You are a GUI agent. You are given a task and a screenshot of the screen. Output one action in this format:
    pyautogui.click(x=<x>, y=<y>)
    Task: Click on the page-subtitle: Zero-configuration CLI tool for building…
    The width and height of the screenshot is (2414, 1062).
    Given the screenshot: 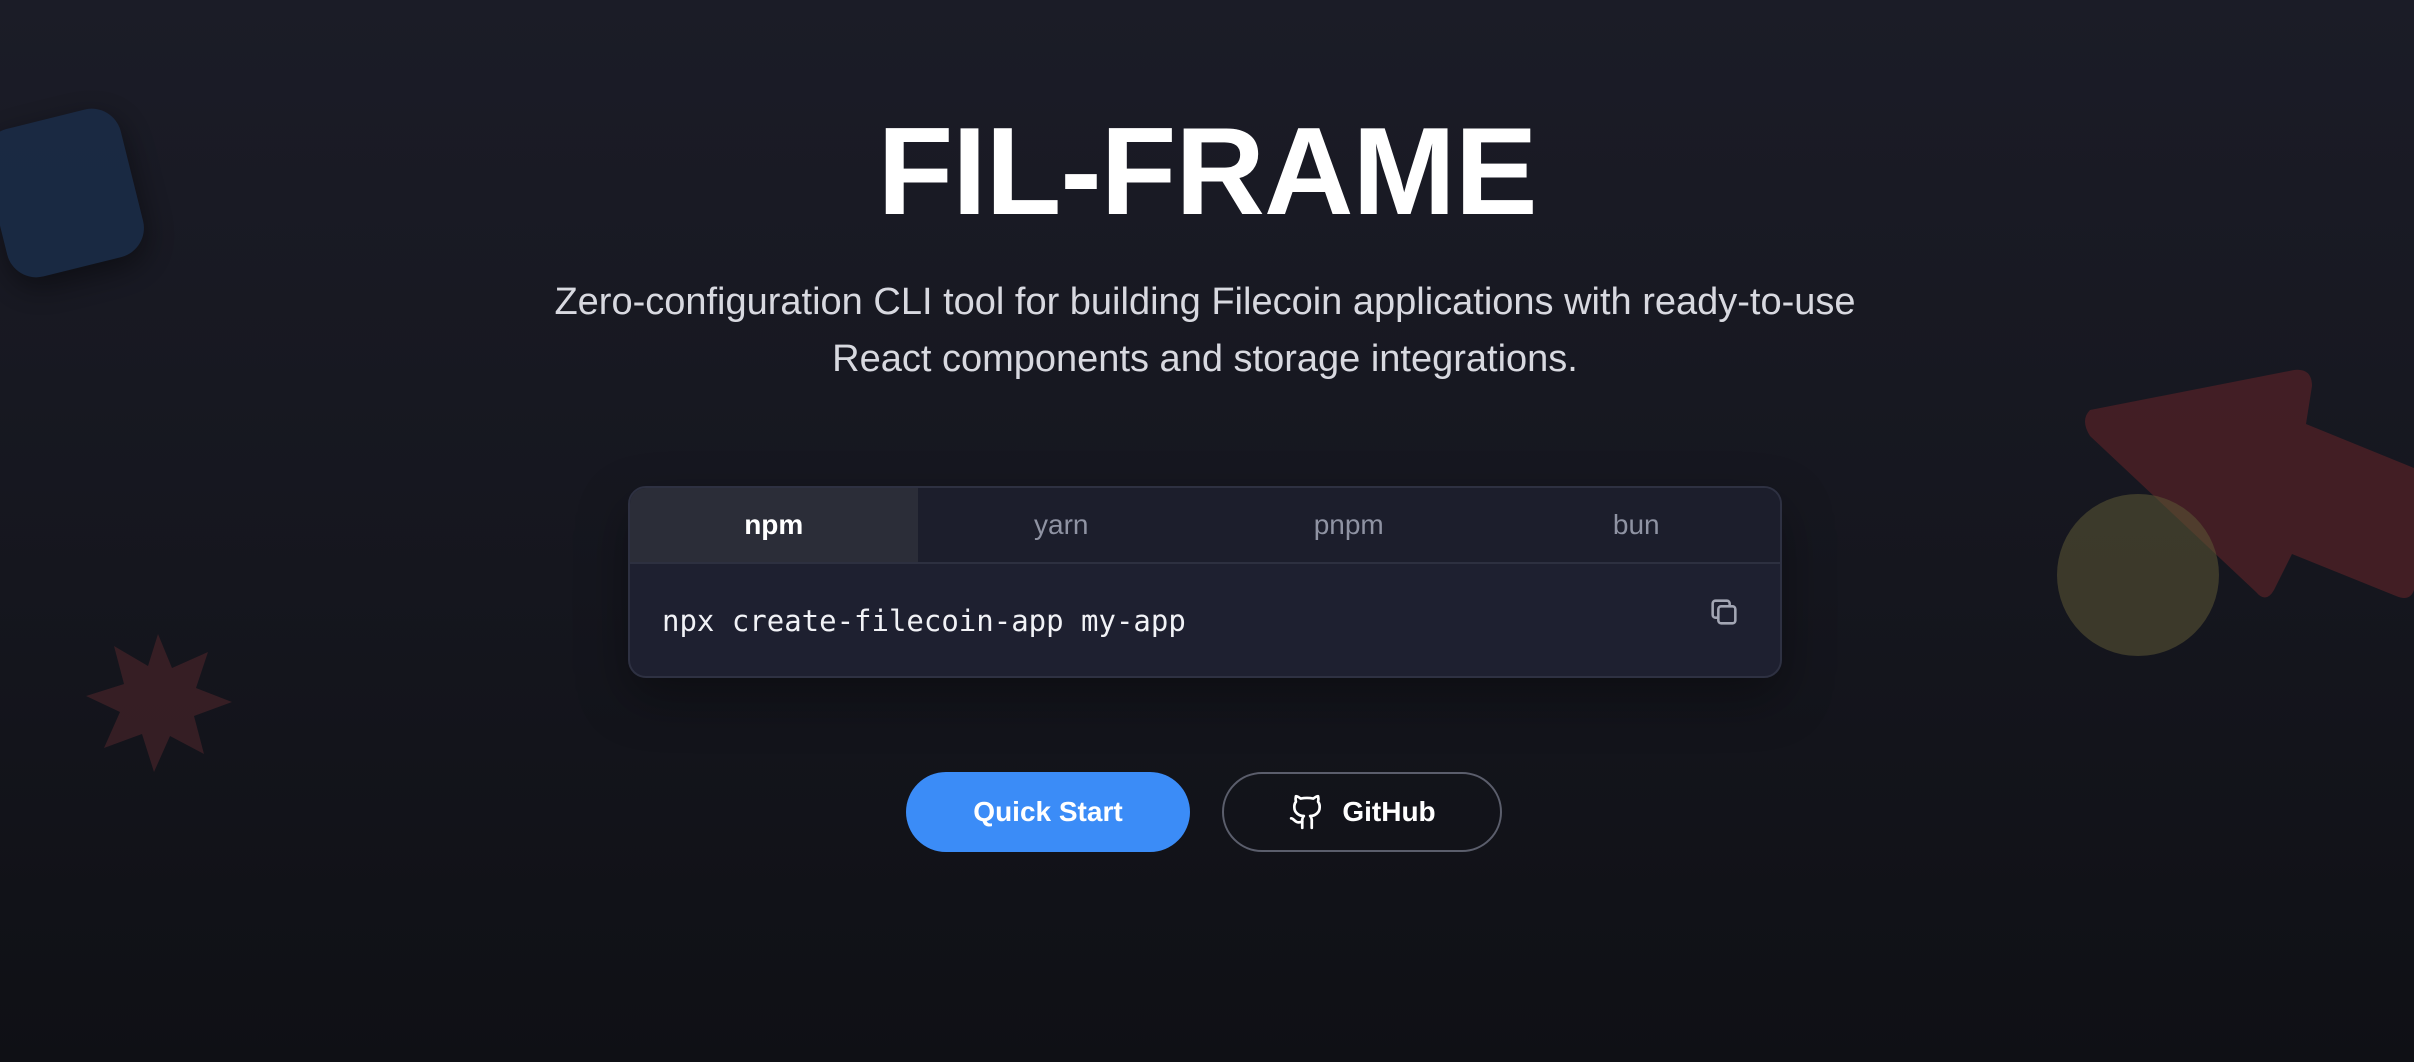 What is the action you would take?
    pyautogui.click(x=1205, y=330)
    